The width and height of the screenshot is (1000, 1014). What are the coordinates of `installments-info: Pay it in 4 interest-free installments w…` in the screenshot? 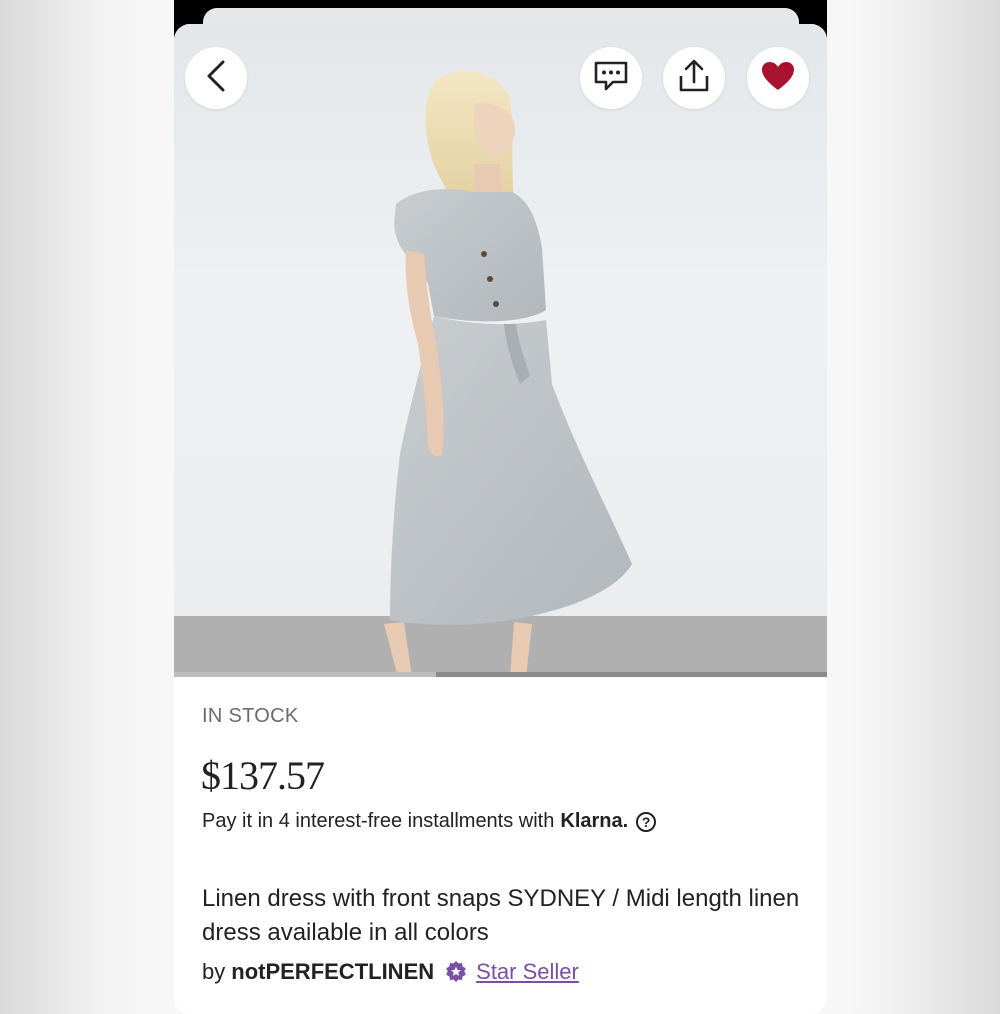 It's located at (429, 821).